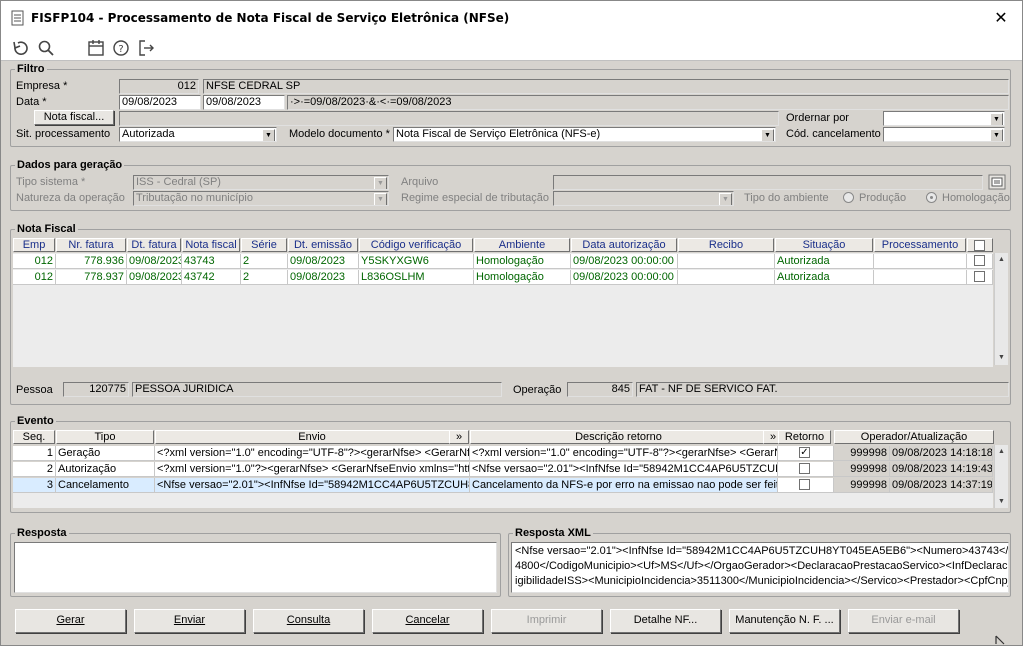 Image resolution: width=1023 pixels, height=646 pixels. I want to click on resposta-textarea, so click(255, 567).